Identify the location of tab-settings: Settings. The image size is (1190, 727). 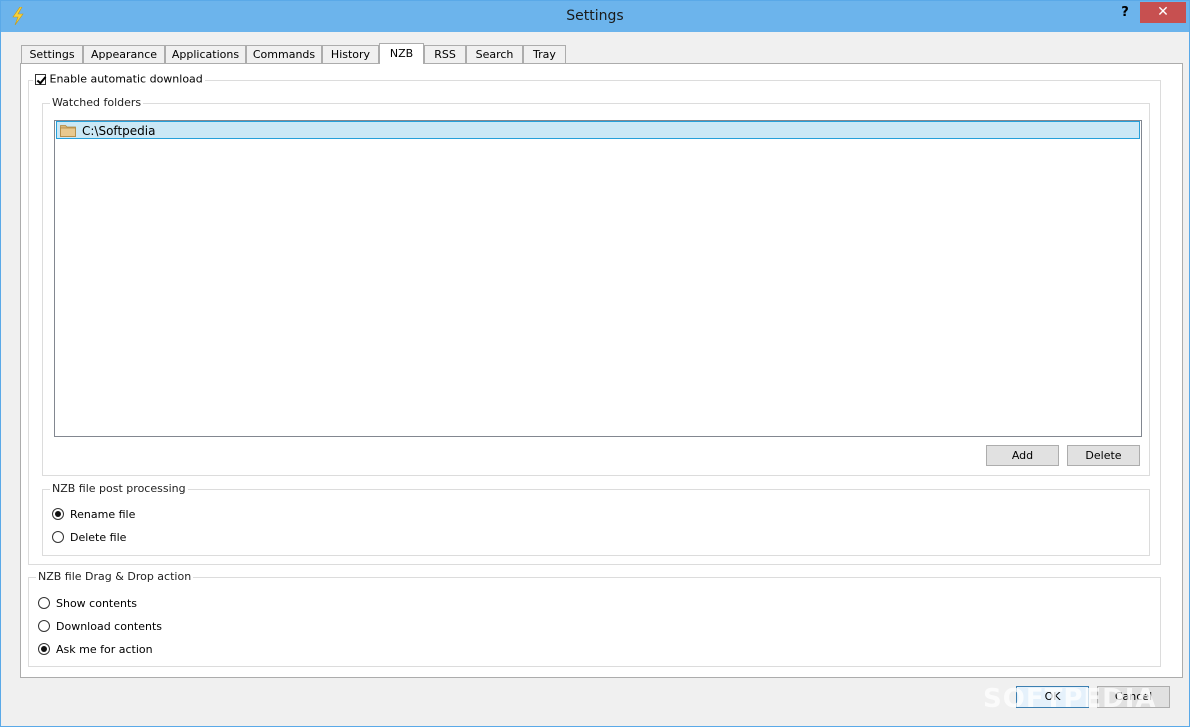
(52, 54).